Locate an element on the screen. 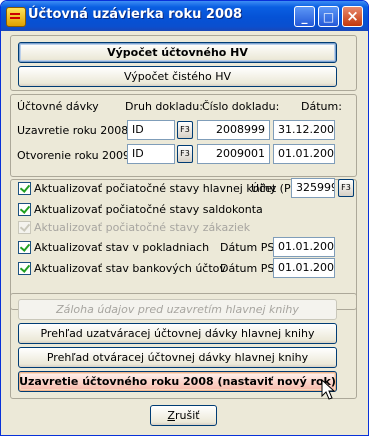  app-icon is located at coordinates (16, 17).